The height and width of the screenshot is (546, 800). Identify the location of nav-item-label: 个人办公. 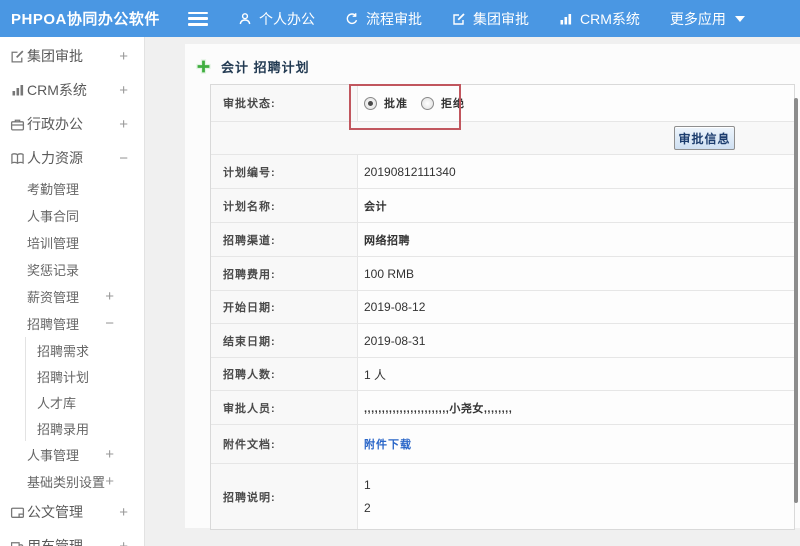
(287, 18).